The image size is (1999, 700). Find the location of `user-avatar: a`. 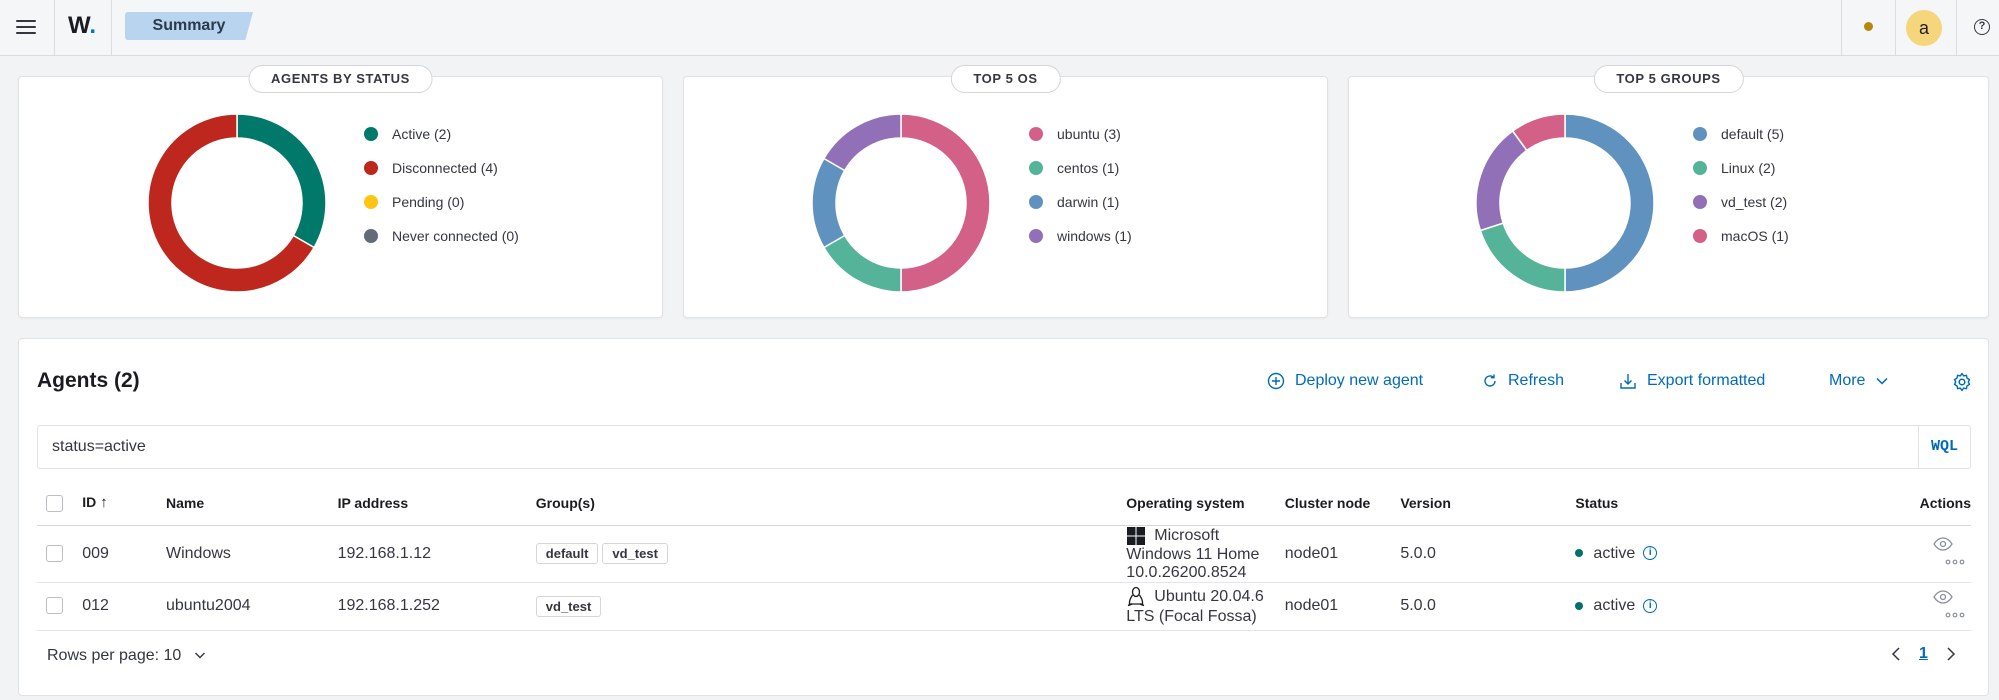

user-avatar: a is located at coordinates (1924, 28).